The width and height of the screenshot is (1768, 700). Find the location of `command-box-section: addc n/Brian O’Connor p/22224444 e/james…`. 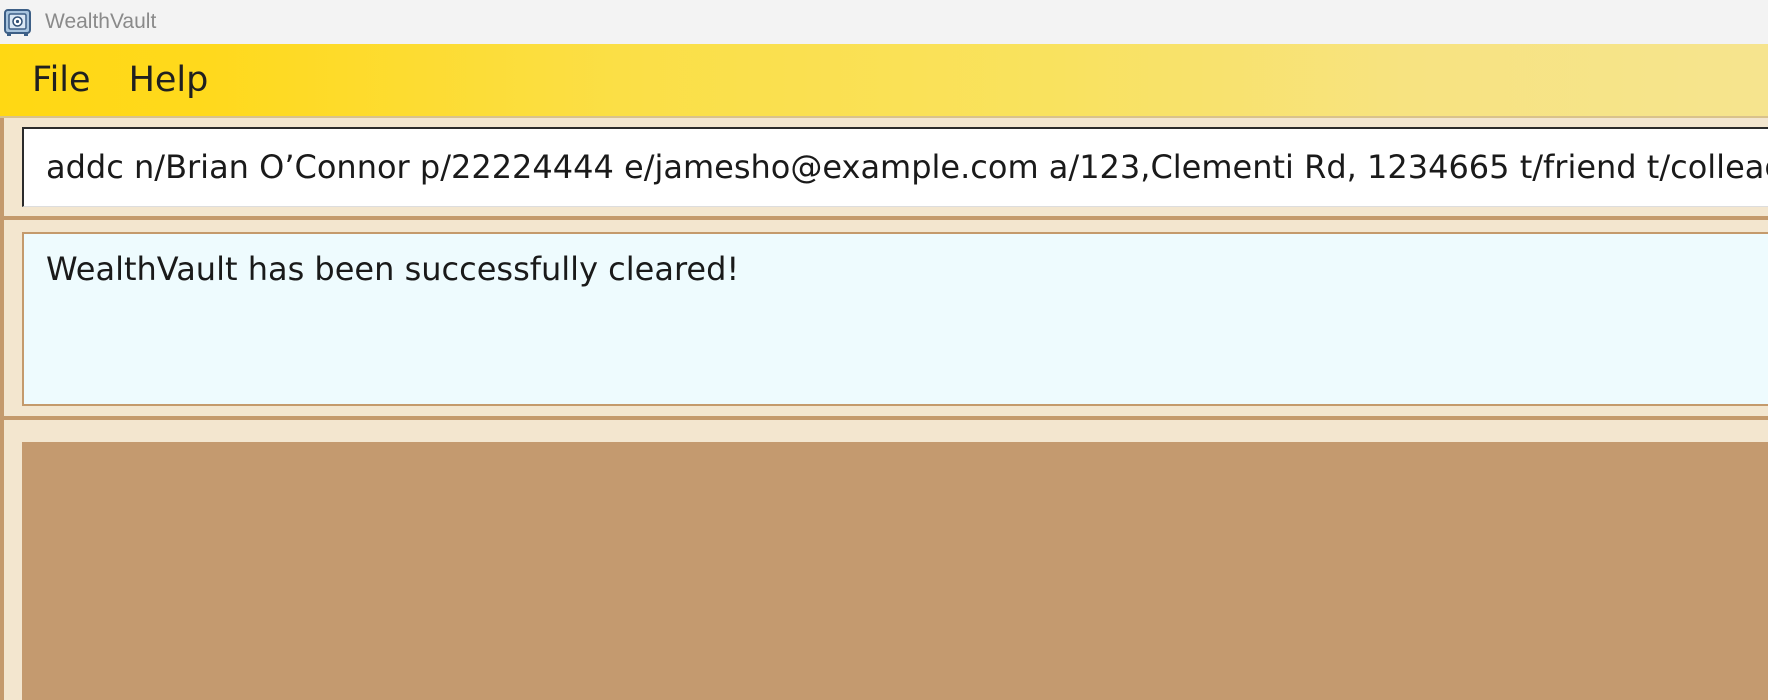

command-box-section: addc n/Brian O’Connor p/22224444 e/james… is located at coordinates (886, 167).